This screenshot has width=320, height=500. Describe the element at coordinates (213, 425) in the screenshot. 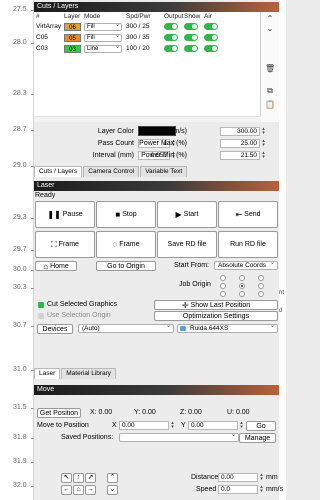

I see `y-position-input: 0.00` at that location.